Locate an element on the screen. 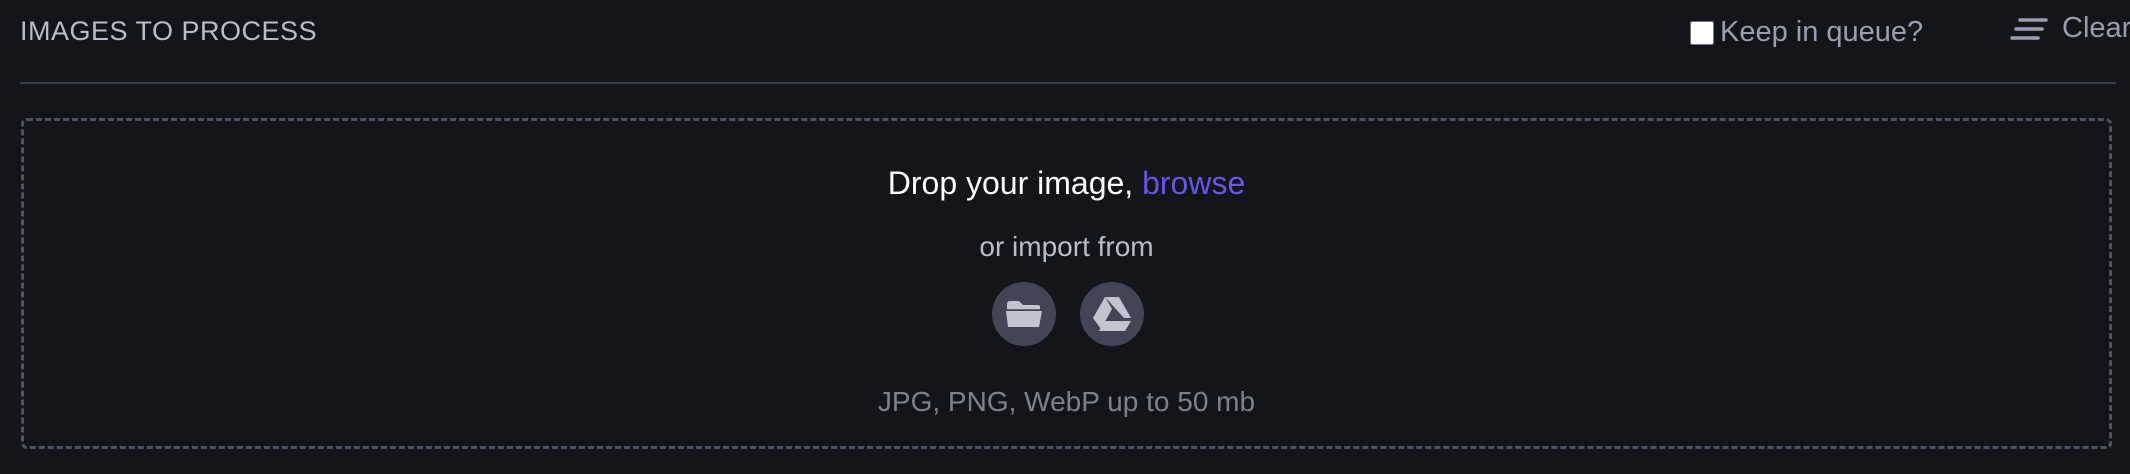  google-drive-icon is located at coordinates (1112, 314).